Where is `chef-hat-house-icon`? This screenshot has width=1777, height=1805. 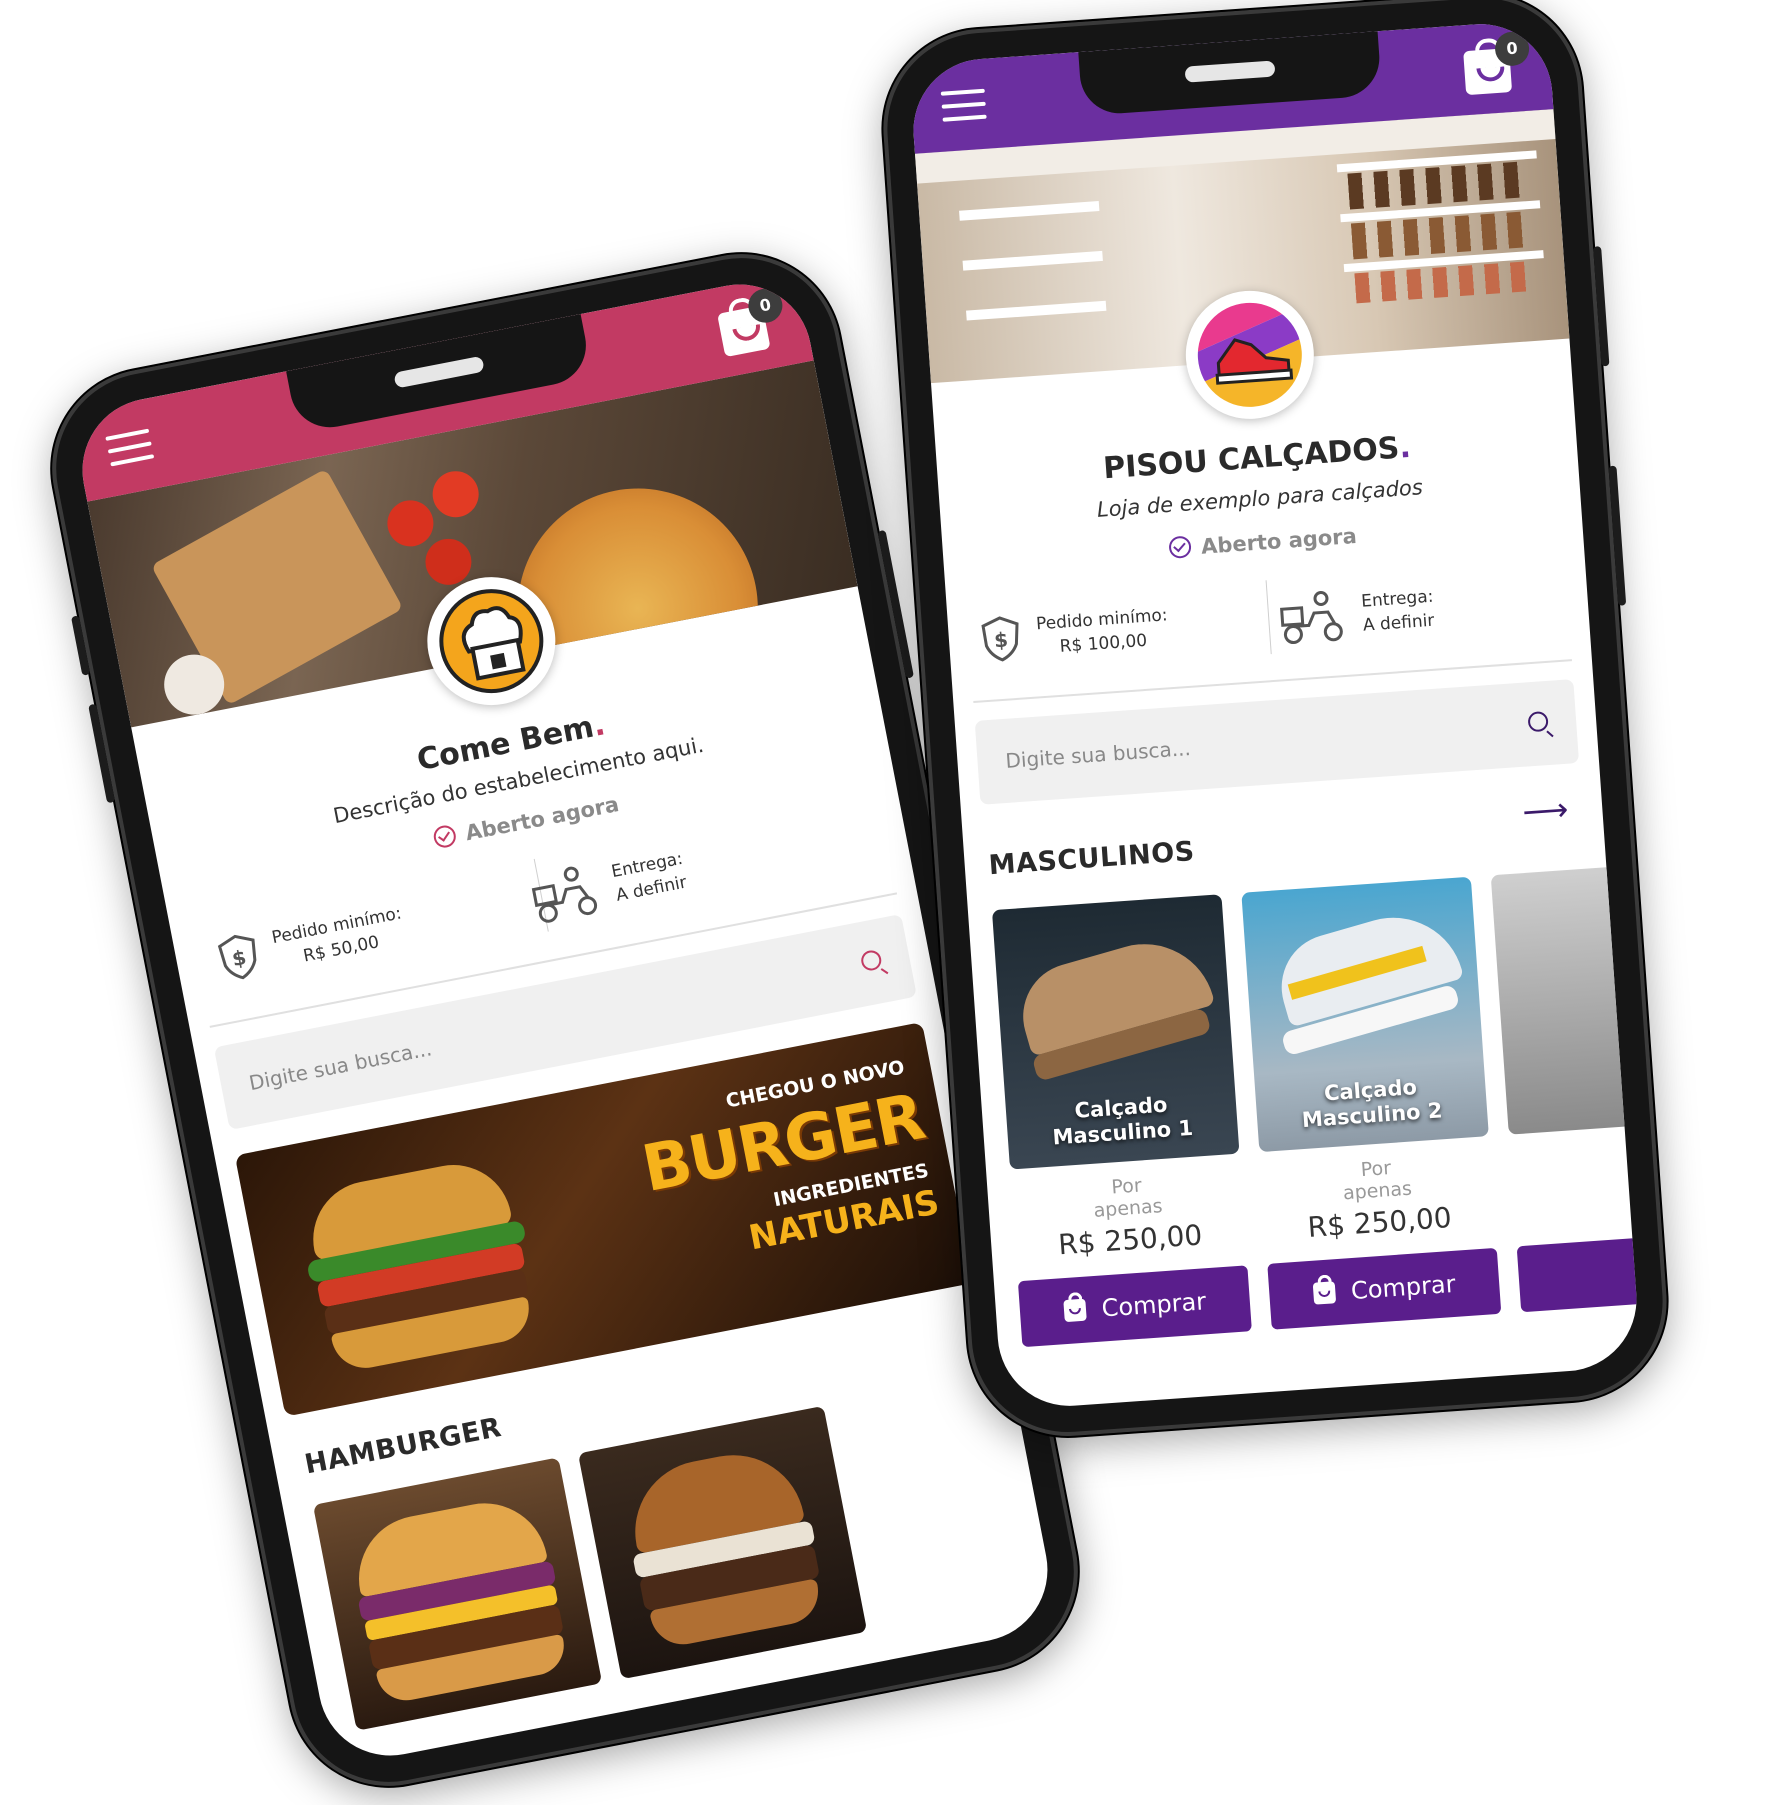
chef-hat-house-icon is located at coordinates (491, 641).